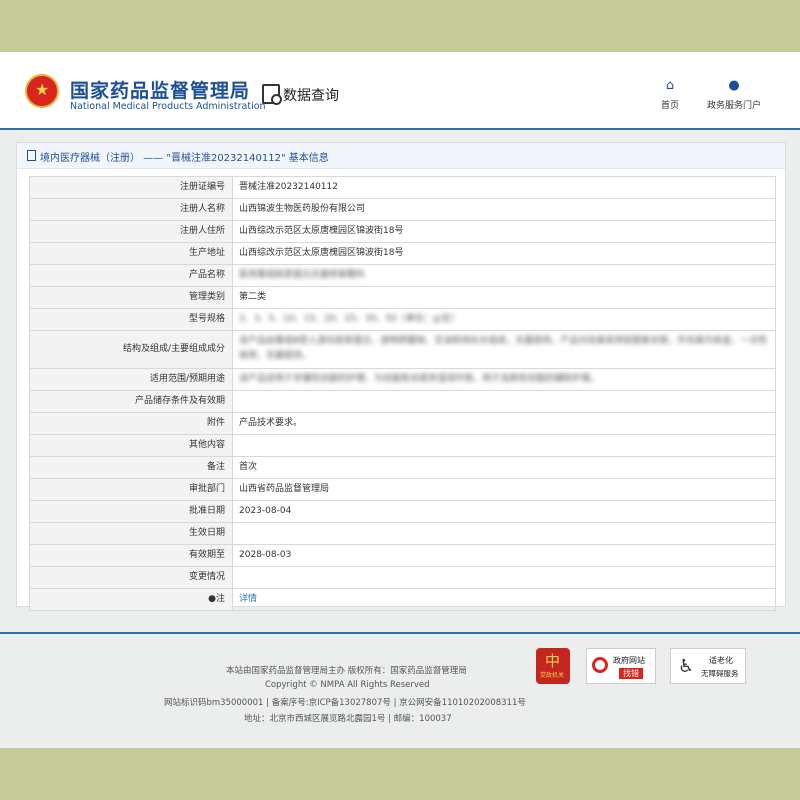  Describe the element at coordinates (402, 512) in the screenshot. I see `table-row: 批准日期 2023-08-04` at that location.